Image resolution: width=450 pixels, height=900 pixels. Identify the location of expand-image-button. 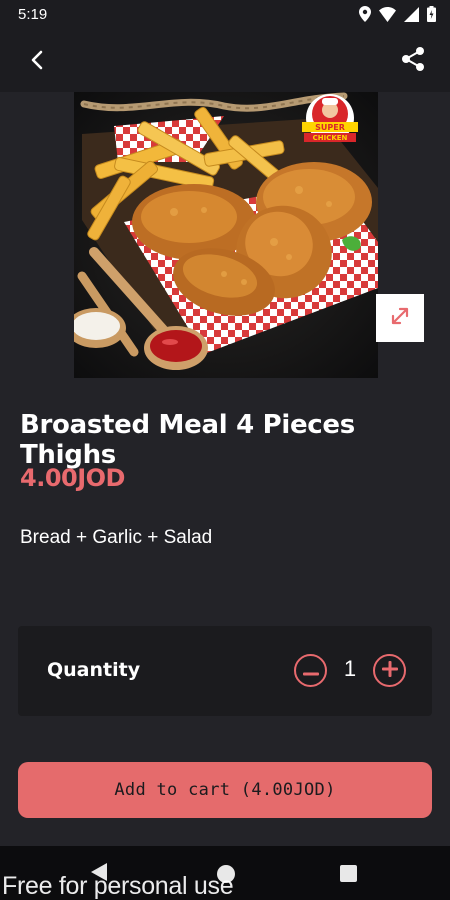
(400, 318).